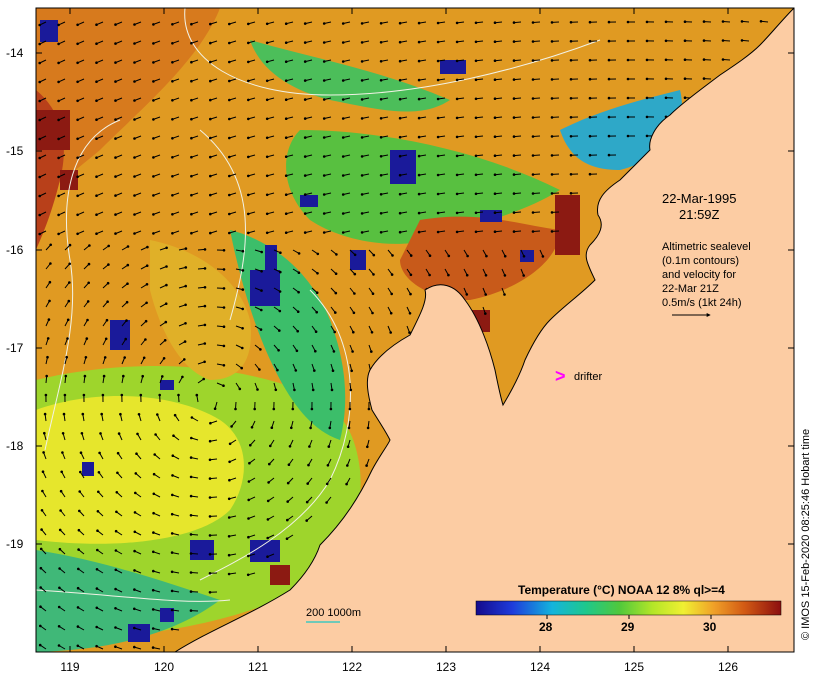  Describe the element at coordinates (14, 53) in the screenshot. I see `lat-label-14: -14` at that location.